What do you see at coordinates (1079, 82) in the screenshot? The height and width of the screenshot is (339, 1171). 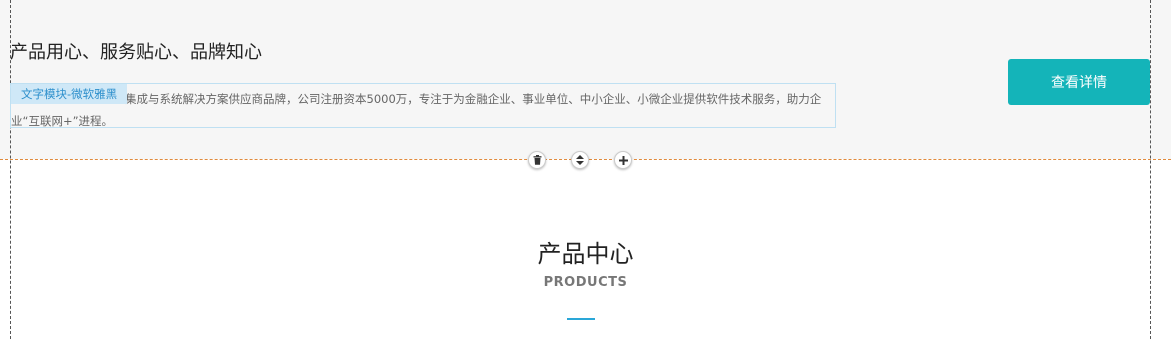 I see `view-details-button: 查看详情` at bounding box center [1079, 82].